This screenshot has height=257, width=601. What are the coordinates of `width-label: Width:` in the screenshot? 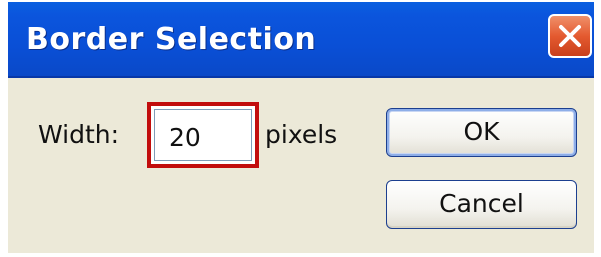 It's located at (79, 134).